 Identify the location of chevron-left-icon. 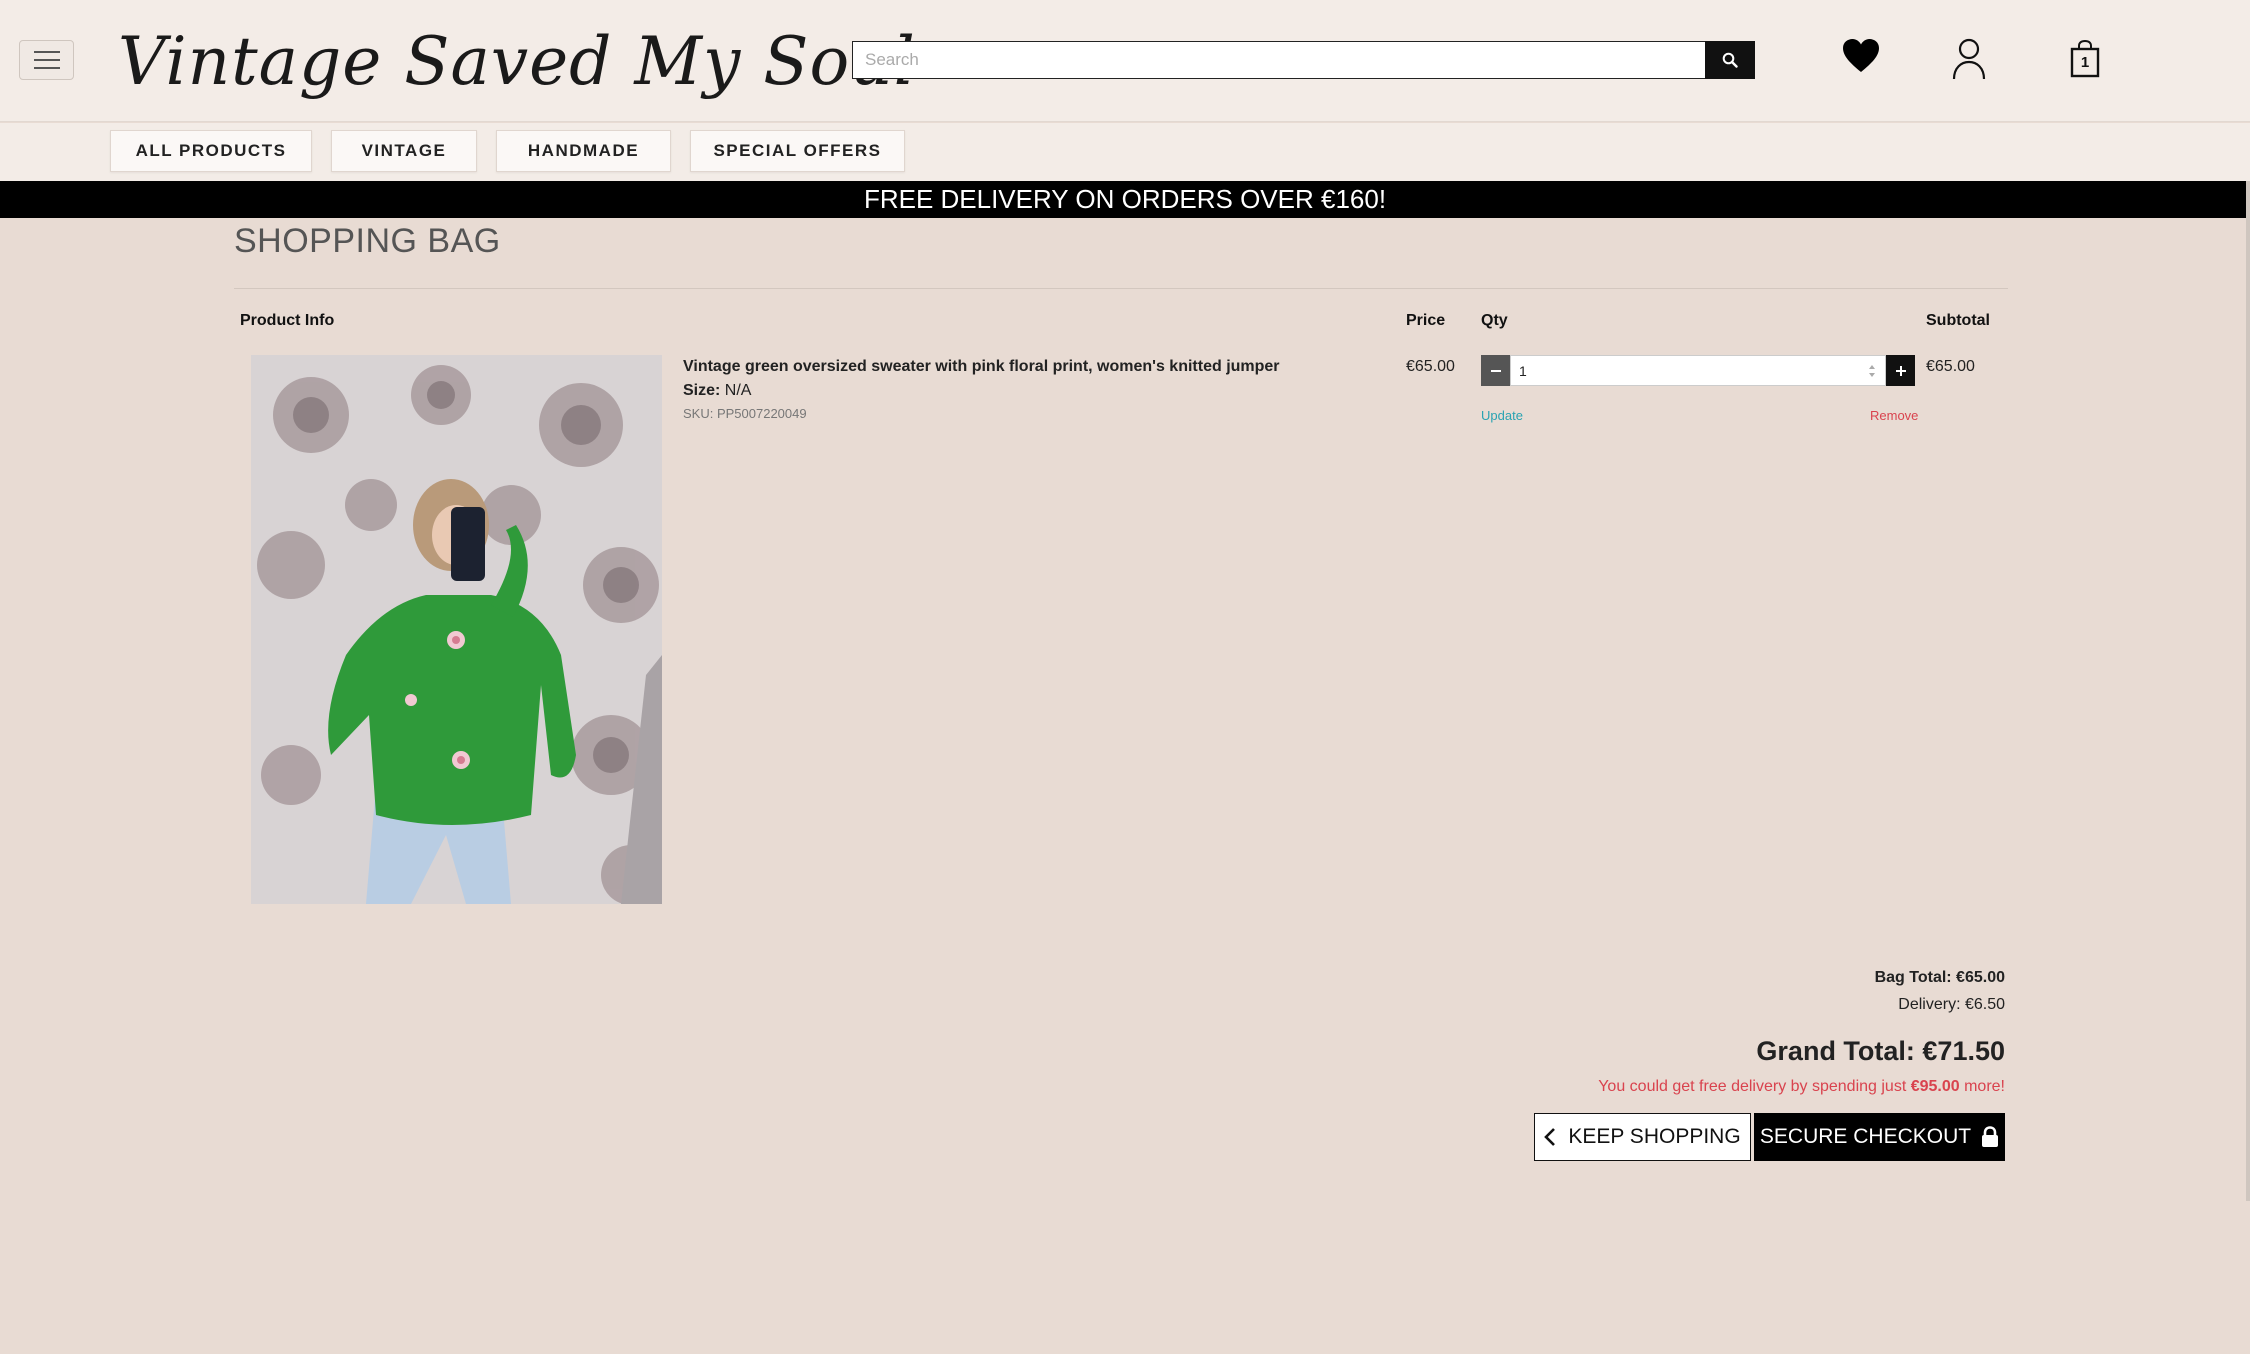
(1550, 1137).